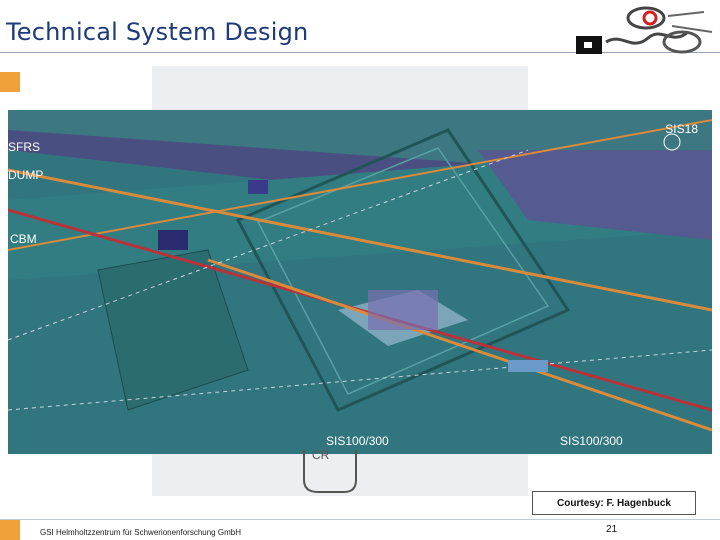 The height and width of the screenshot is (540, 720). I want to click on courtesy-note: Courtesy: F. Hagenbuck, so click(614, 503).